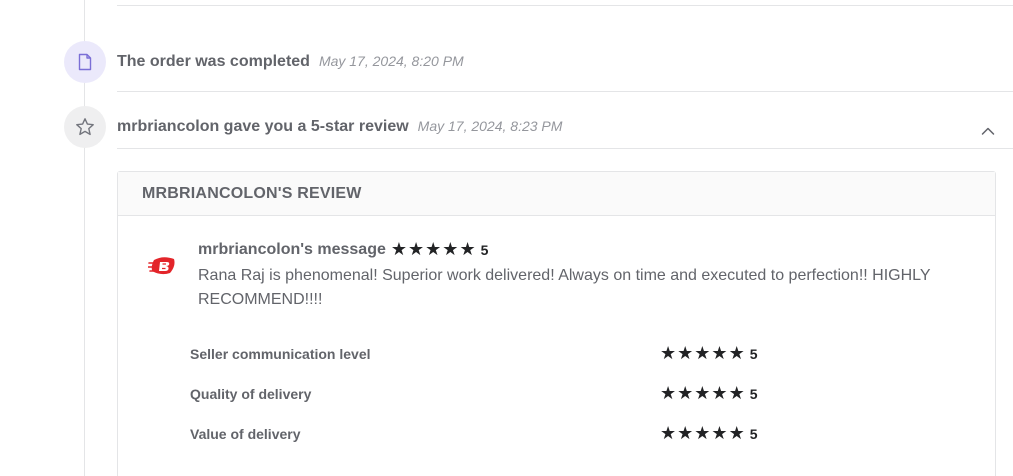 The image size is (1013, 476). I want to click on review-header: MRBRIANCOLON'S REVIEW, so click(556, 194).